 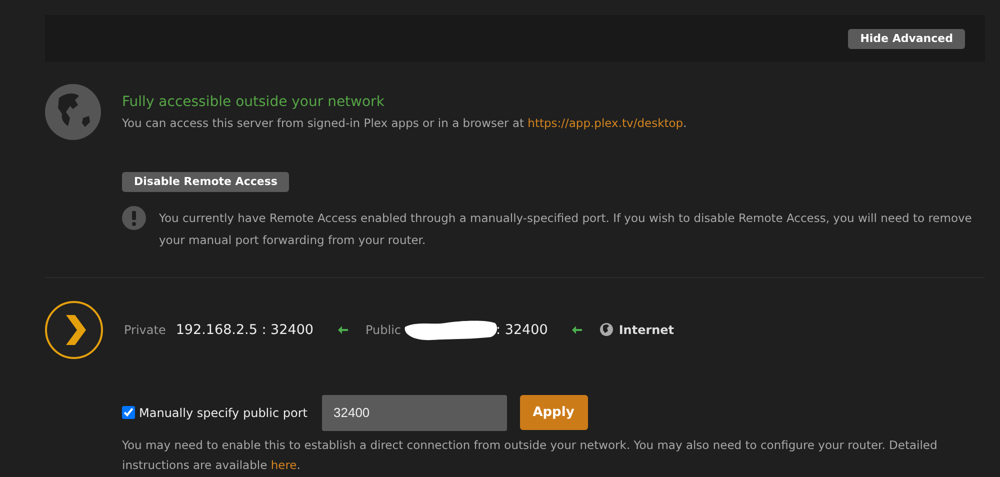 What do you see at coordinates (206, 182) in the screenshot?
I see `disable-remote-access-button: Disable Remote Access` at bounding box center [206, 182].